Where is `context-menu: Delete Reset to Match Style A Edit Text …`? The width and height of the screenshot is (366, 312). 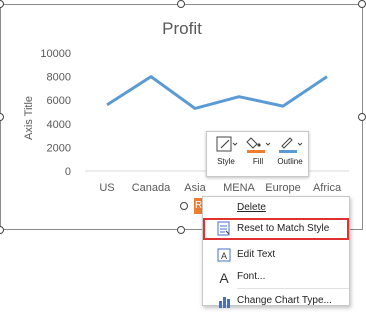
context-menu: Delete Reset to Match Style A Edit Text … is located at coordinates (276, 252).